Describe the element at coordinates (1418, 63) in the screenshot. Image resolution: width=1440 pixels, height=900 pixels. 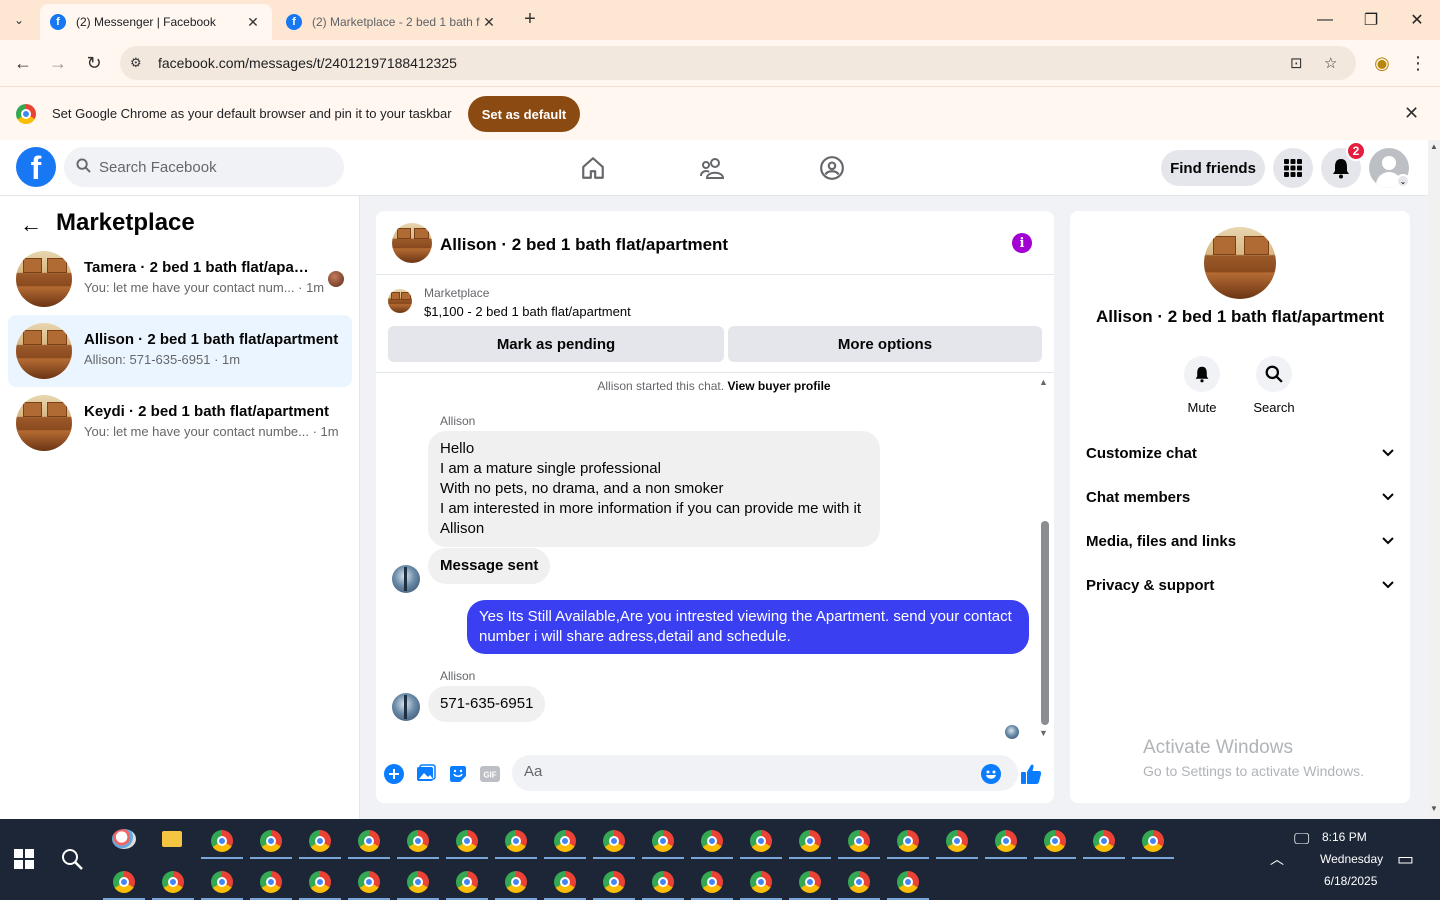
I see `chrome-menu-icon: ⋮` at that location.